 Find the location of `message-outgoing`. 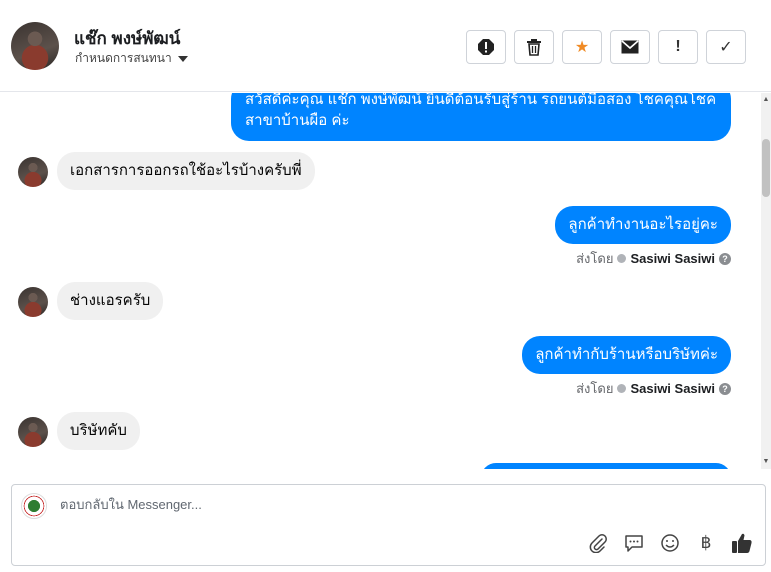

message-outgoing is located at coordinates (606, 466).